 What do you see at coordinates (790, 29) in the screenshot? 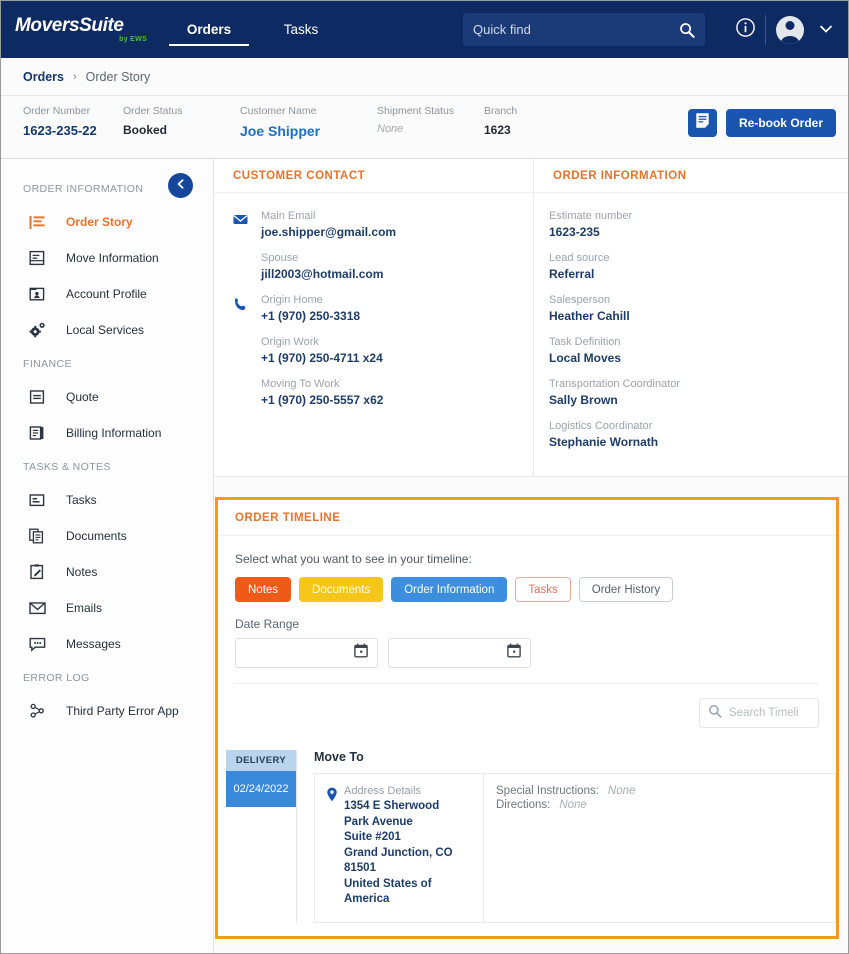
I see `user-menu-button` at bounding box center [790, 29].